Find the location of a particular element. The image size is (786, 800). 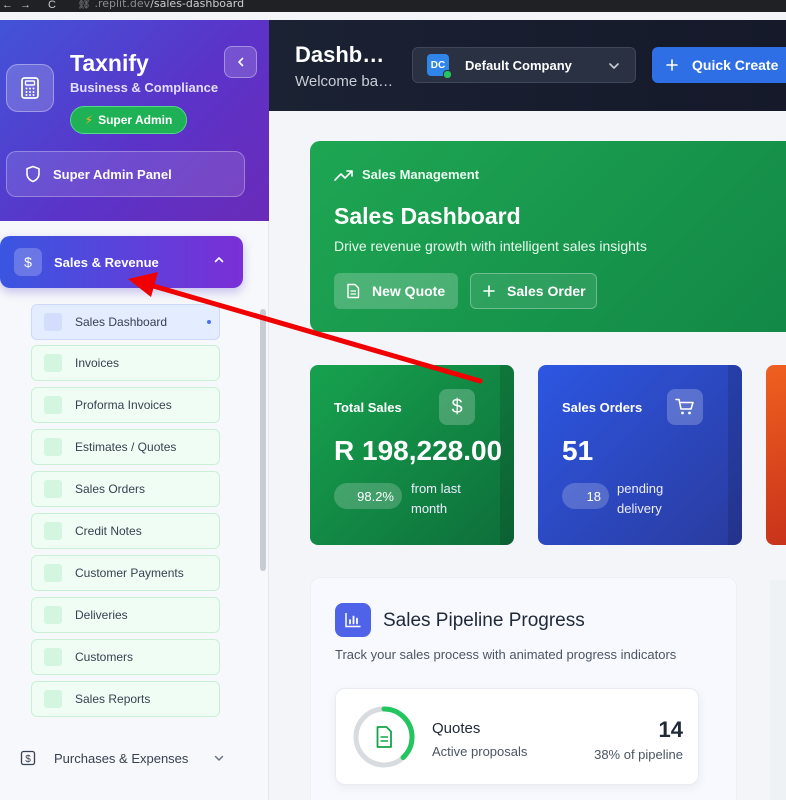

sidebar-item-estimates-quotes: Estimates / Quotes is located at coordinates (125, 447).